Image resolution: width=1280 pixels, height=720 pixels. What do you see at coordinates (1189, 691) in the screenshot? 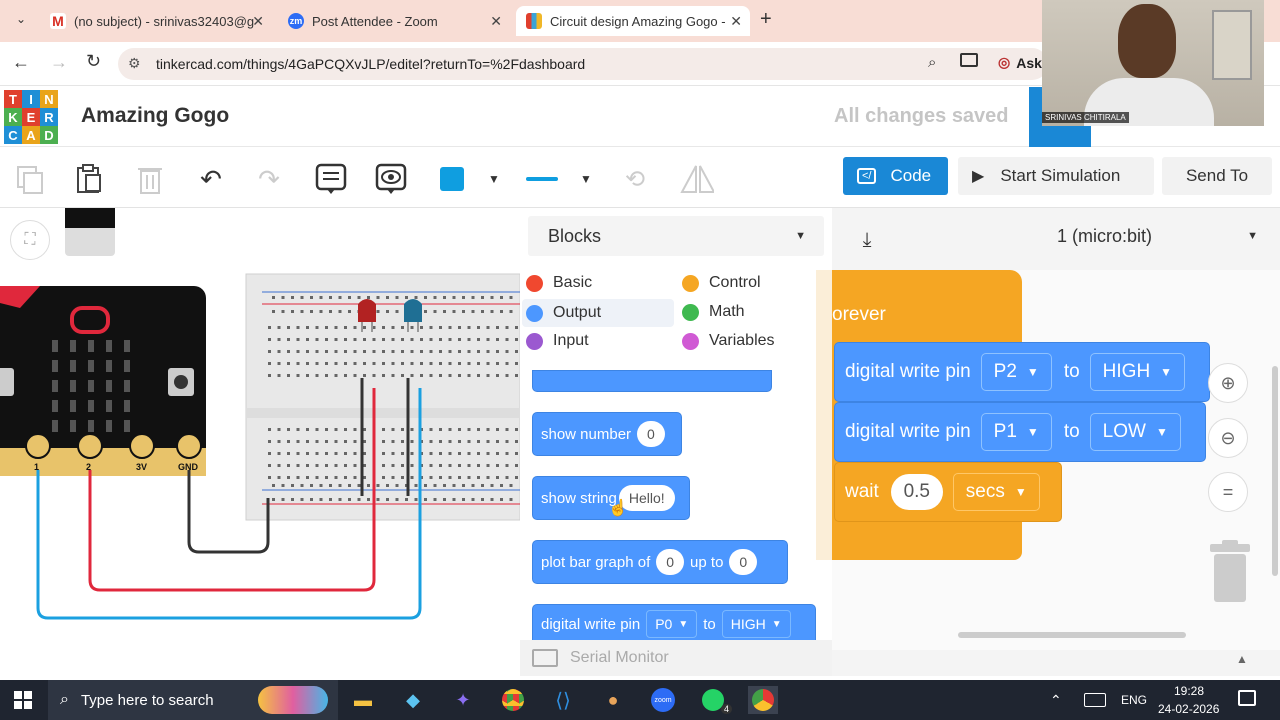
I see `clock-time: 19:28` at bounding box center [1189, 691].